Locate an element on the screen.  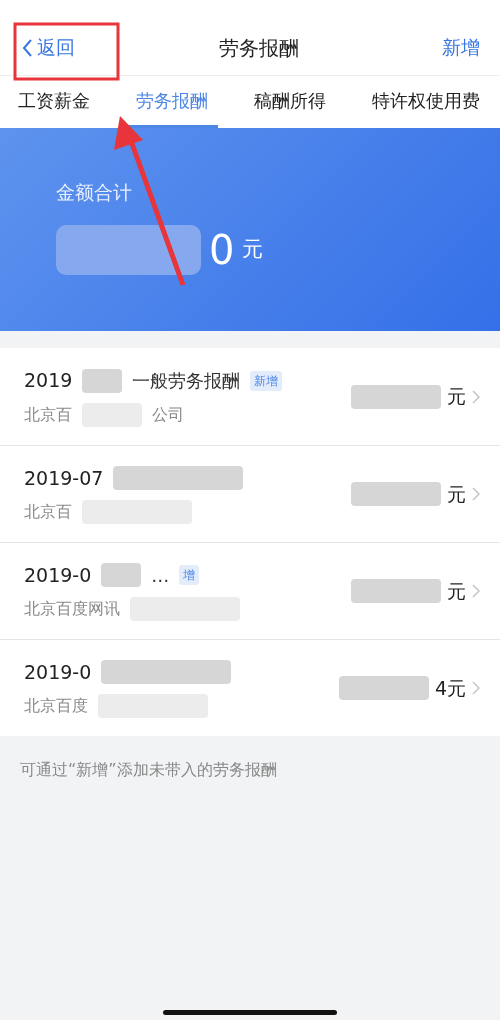
currency-unit: 元 is located at coordinates (253, 249).